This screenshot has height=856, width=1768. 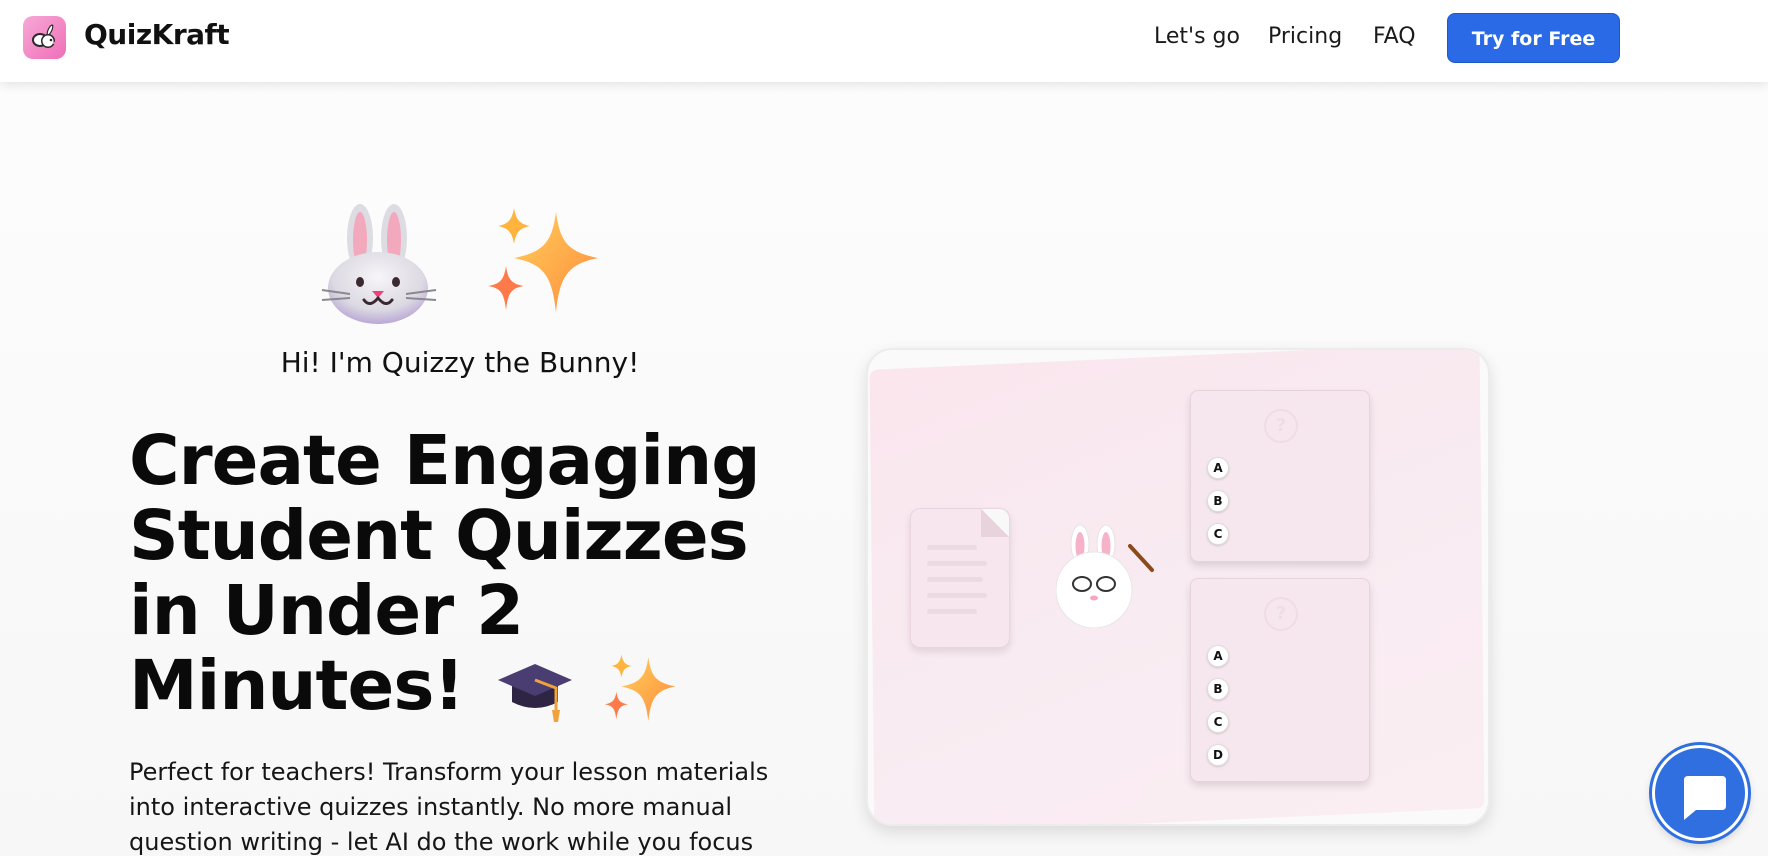 What do you see at coordinates (960, 578) in the screenshot?
I see `document-icon` at bounding box center [960, 578].